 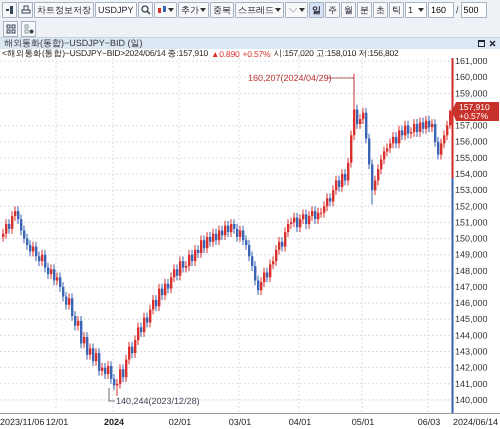 I want to click on price-axis-label: 140,000, so click(x=471, y=399).